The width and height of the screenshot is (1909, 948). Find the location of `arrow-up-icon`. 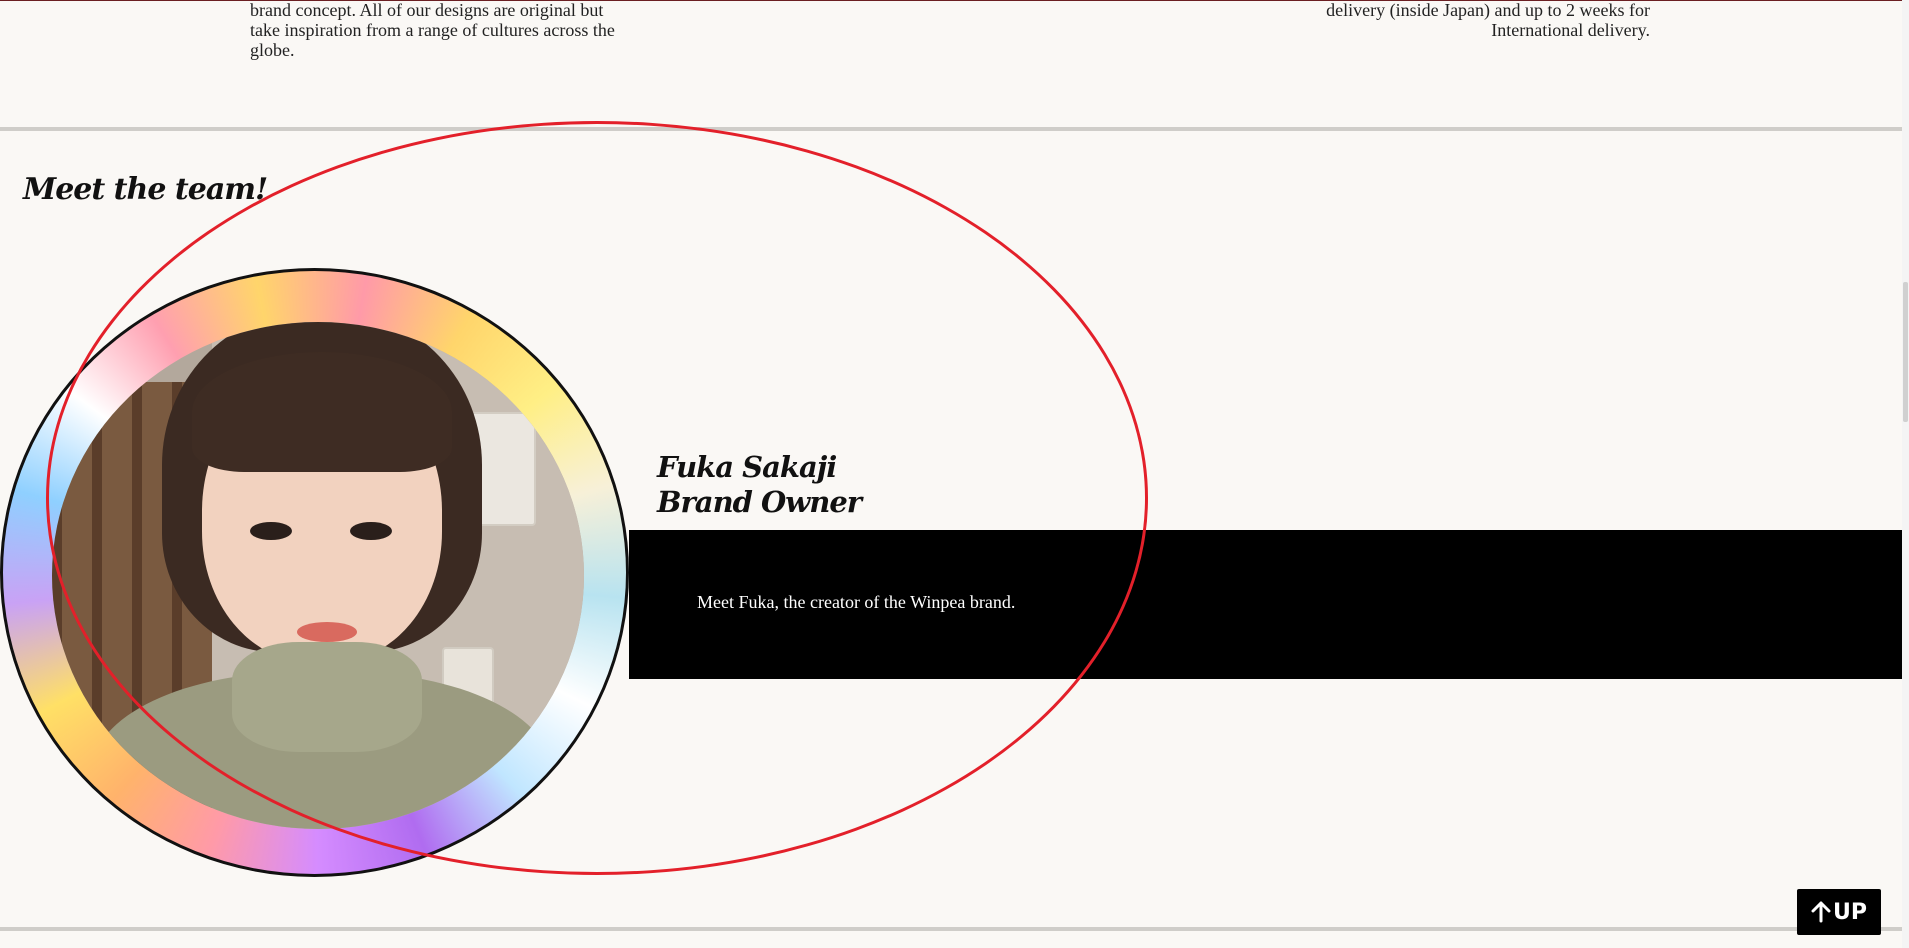

arrow-up-icon is located at coordinates (1821, 912).